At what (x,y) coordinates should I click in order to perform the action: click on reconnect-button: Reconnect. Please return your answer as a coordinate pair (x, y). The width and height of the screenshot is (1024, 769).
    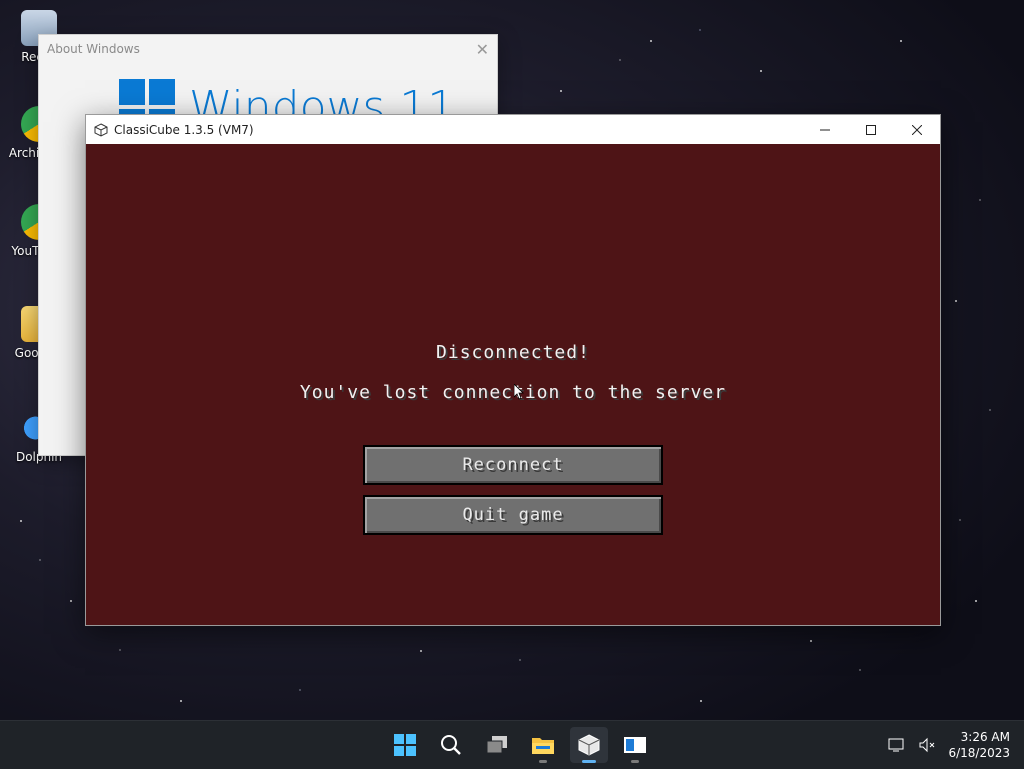
    Looking at the image, I should click on (513, 465).